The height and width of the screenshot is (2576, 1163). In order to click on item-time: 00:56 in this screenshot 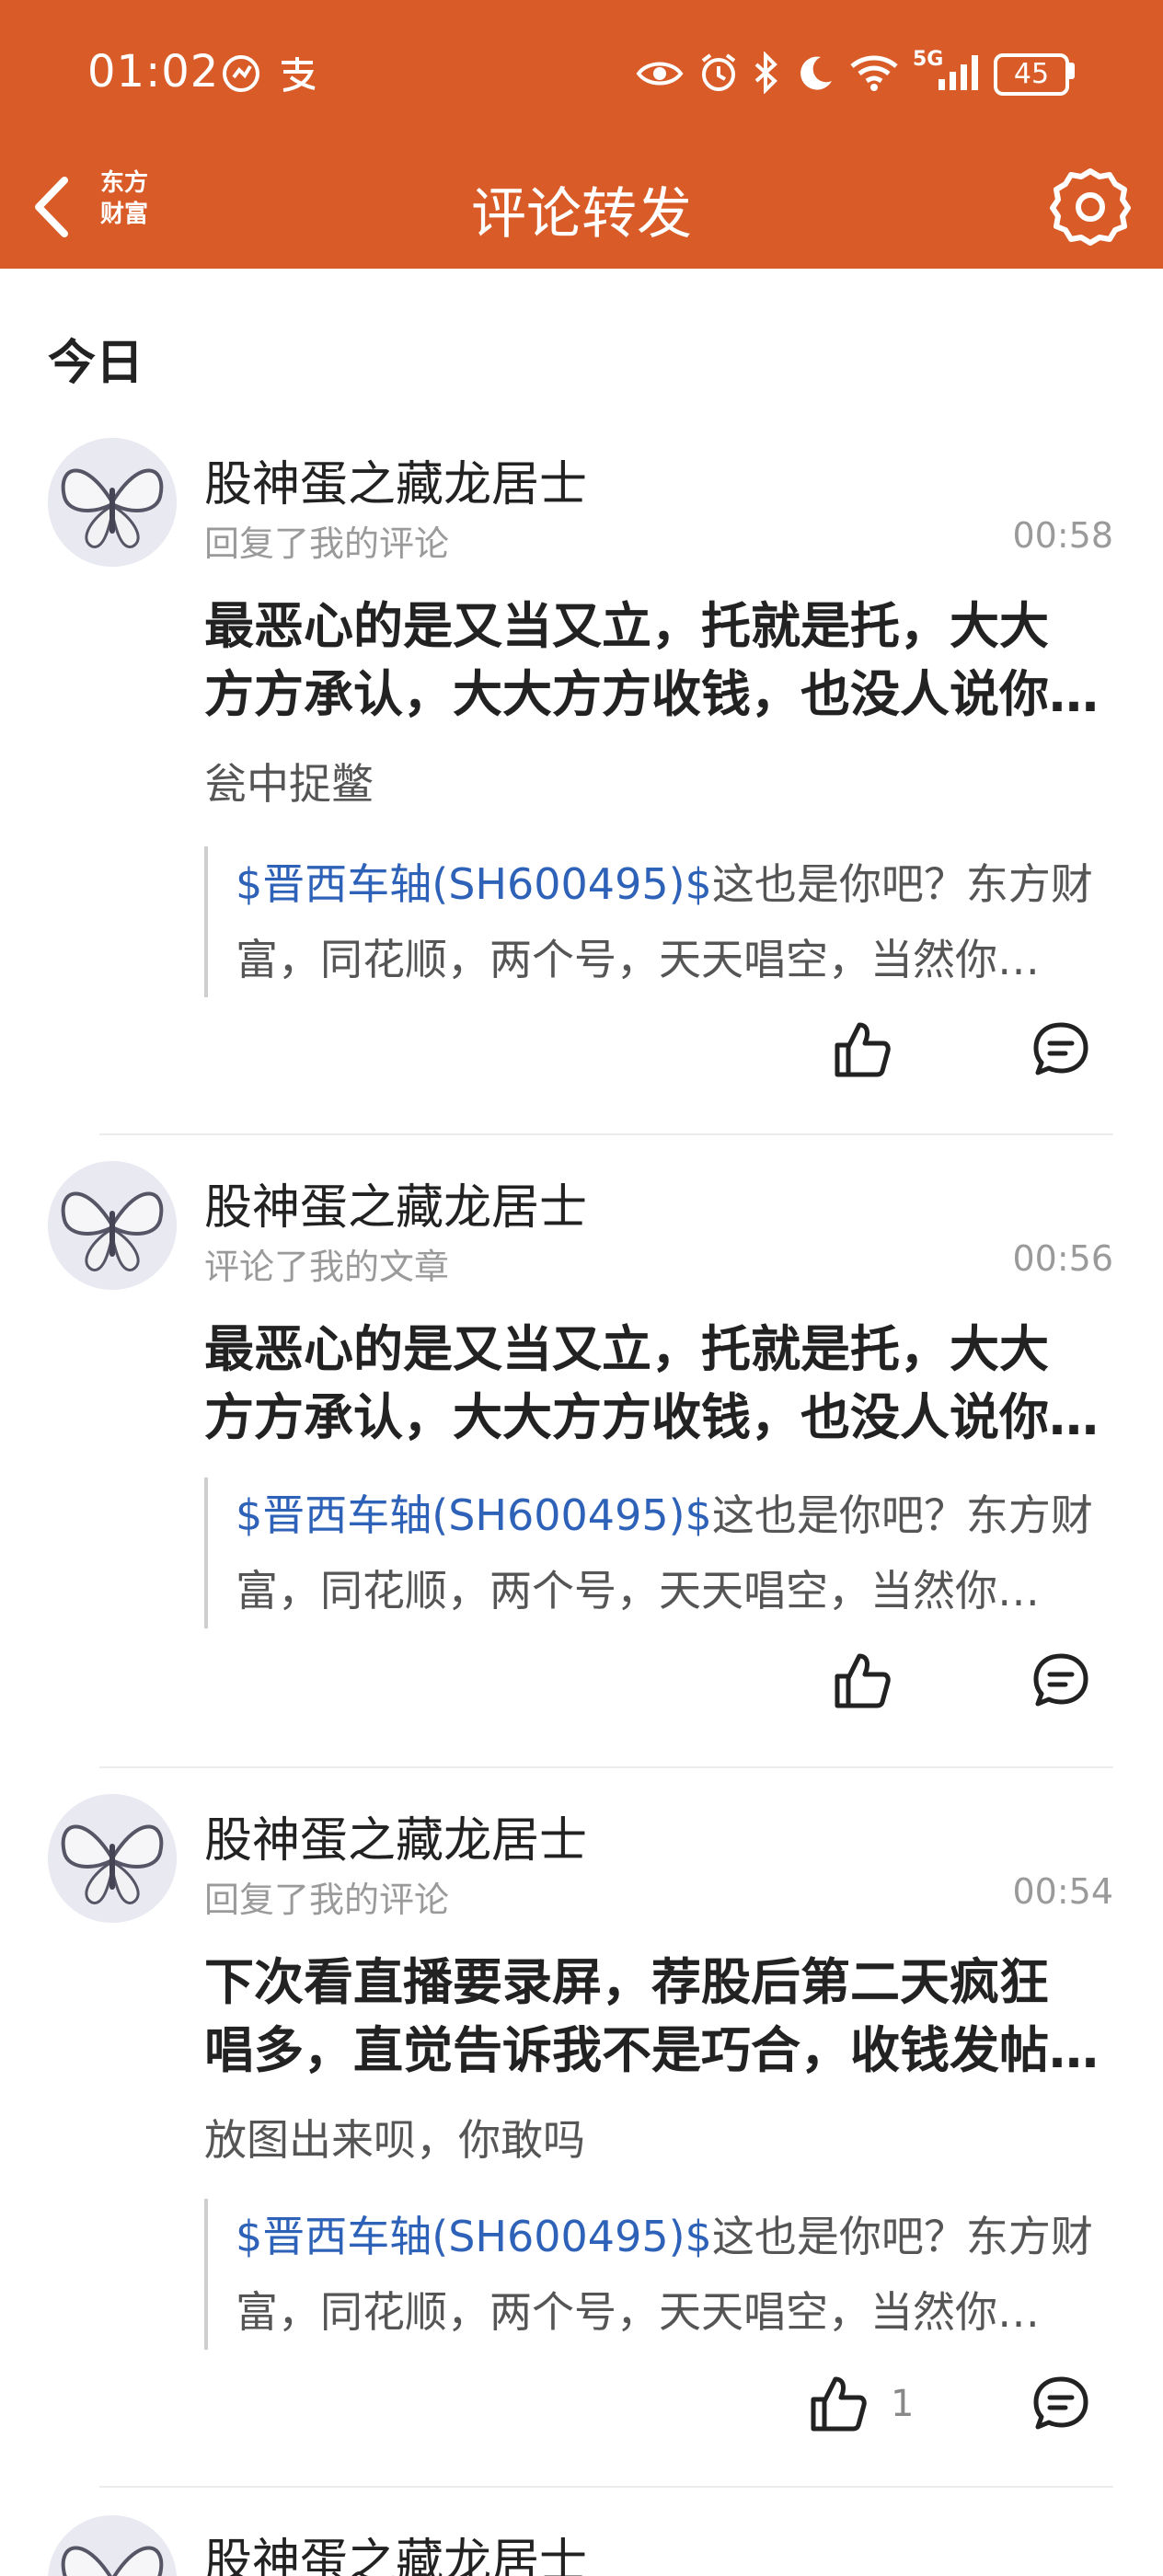, I will do `click(1063, 1258)`.